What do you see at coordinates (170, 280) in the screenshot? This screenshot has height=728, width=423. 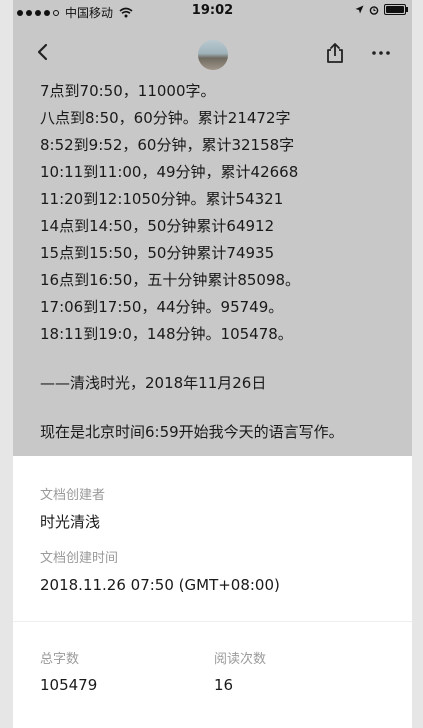 I see `content-line: 16点到16:50，五十分钟累计85098。` at bounding box center [170, 280].